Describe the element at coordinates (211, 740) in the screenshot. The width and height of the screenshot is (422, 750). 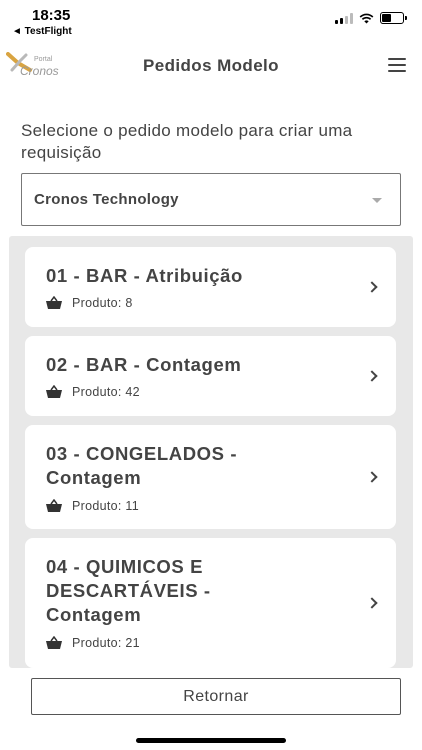
I see `home-indicator` at that location.